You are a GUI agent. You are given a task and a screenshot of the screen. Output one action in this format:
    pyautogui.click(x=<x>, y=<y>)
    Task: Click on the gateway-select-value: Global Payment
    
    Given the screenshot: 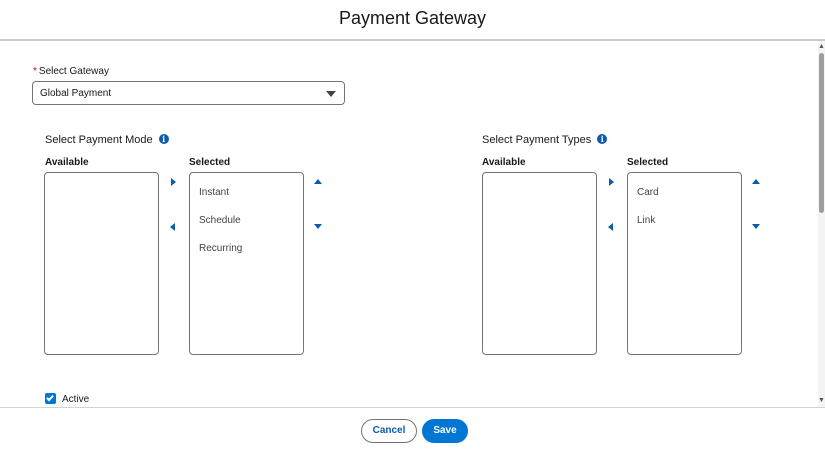 What is the action you would take?
    pyautogui.click(x=76, y=93)
    